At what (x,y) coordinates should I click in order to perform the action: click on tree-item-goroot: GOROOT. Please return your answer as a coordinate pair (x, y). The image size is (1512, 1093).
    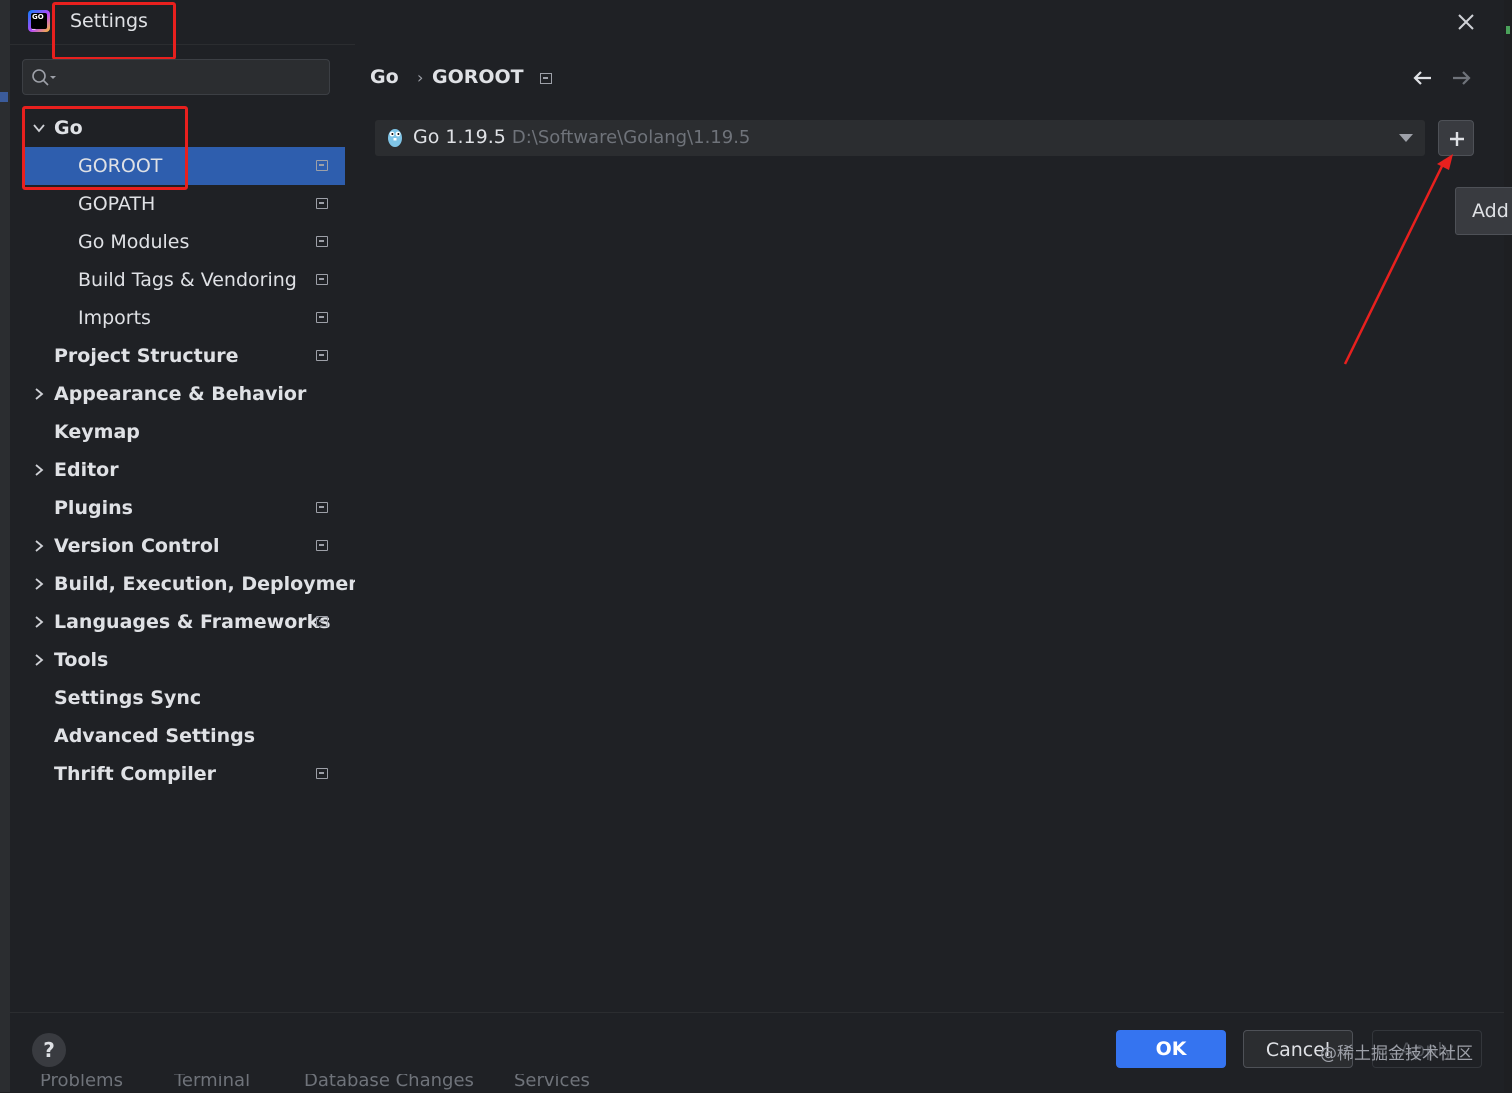
    Looking at the image, I should click on (183, 166).